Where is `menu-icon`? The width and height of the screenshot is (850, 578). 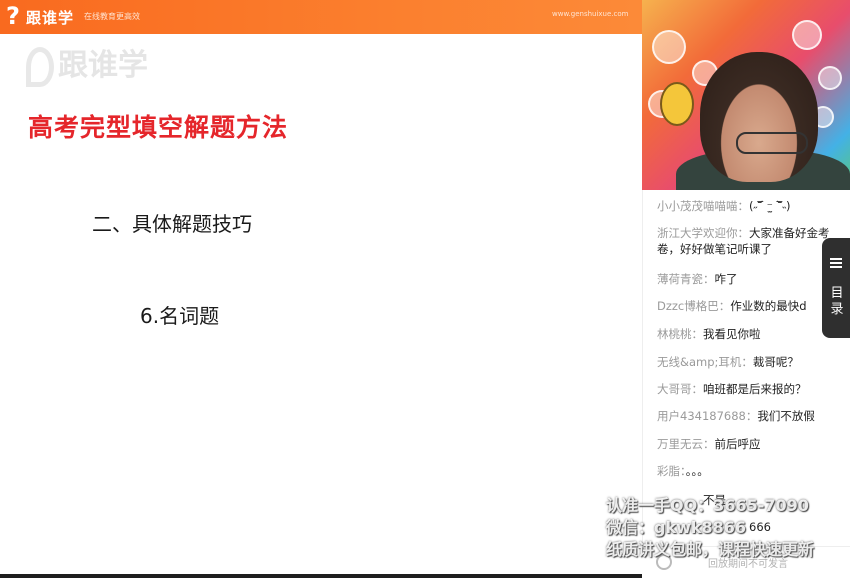
menu-icon is located at coordinates (836, 263).